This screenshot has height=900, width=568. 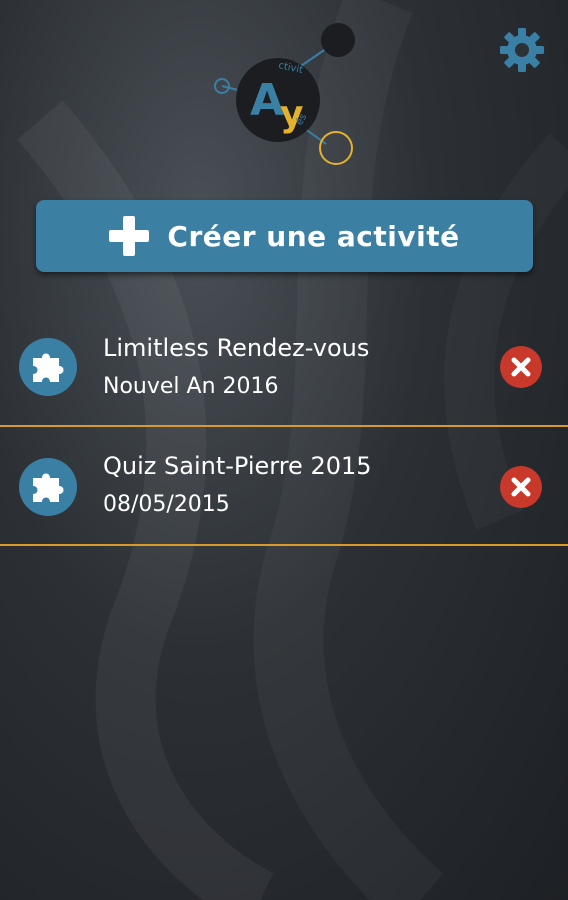 I want to click on activity-title: Limitless Rendez-vous, so click(x=236, y=348).